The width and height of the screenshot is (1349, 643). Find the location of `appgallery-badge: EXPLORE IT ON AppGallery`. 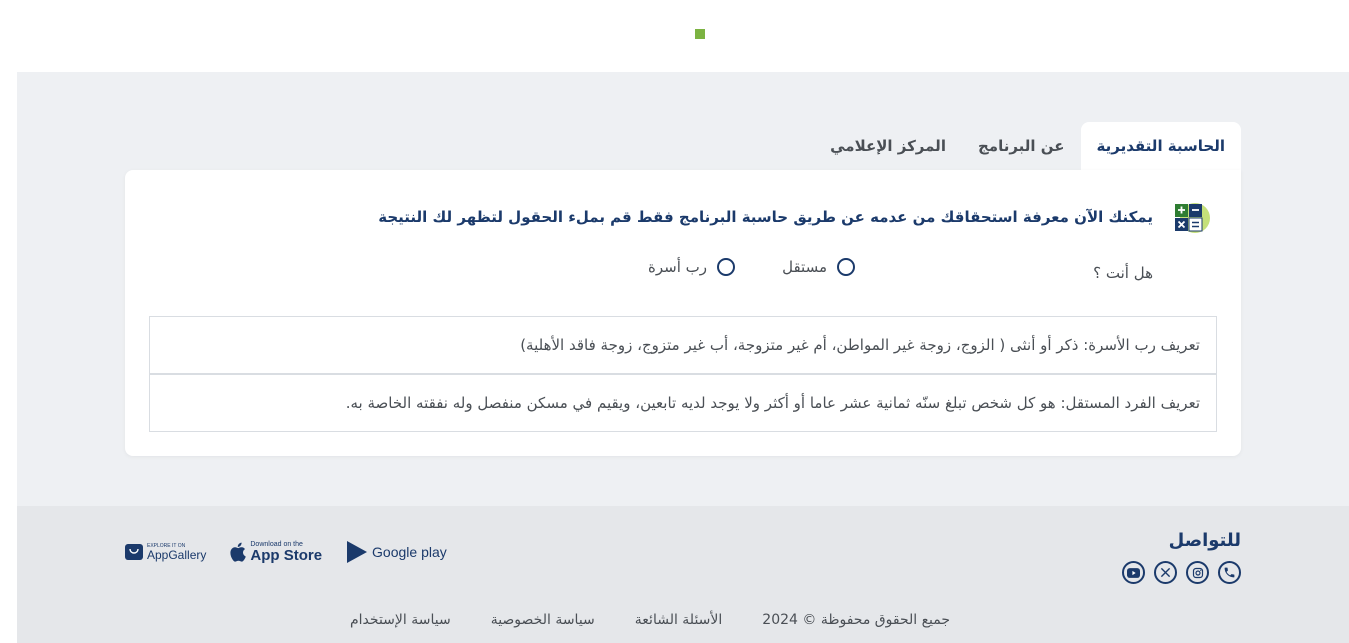

appgallery-badge: EXPLORE IT ON AppGallery is located at coordinates (166, 552).